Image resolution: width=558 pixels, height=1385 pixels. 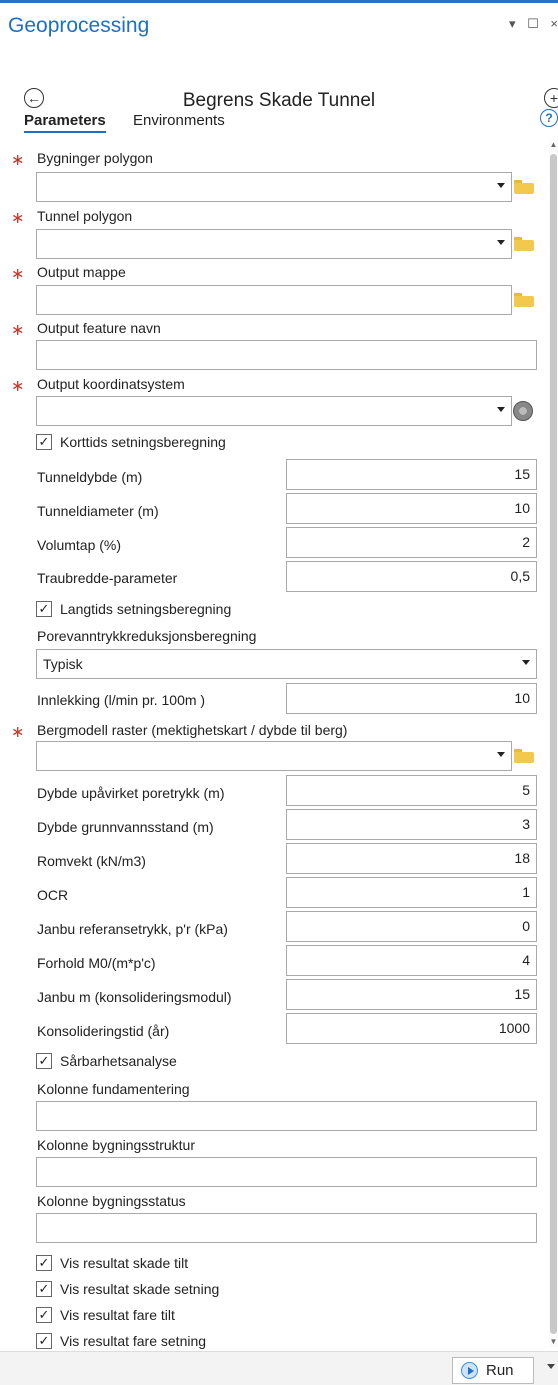 What do you see at coordinates (91, 861) in the screenshot?
I see `romvekt-label: Romvekt (kN/m3)` at bounding box center [91, 861].